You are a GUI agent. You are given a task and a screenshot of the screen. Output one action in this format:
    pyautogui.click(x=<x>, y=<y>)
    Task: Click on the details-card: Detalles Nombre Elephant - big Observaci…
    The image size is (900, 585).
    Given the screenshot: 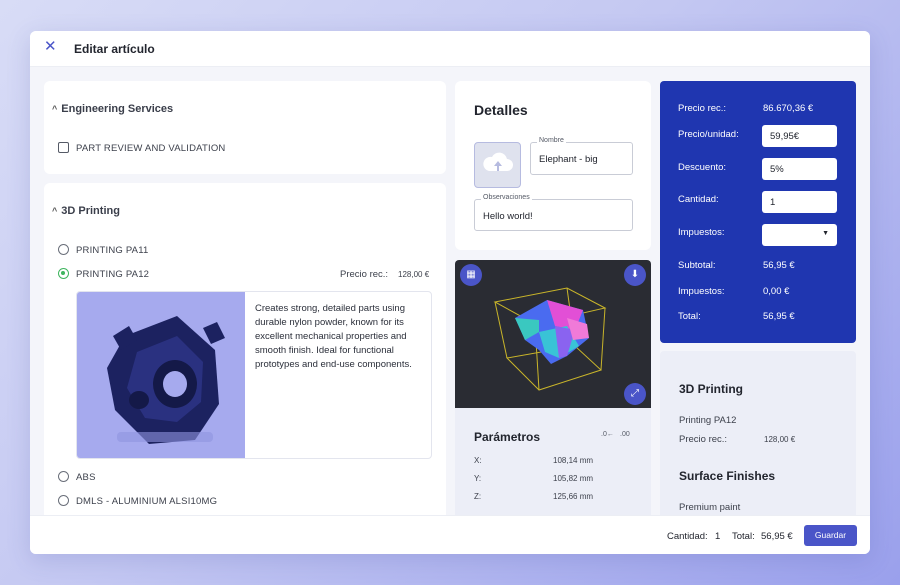 What is the action you would take?
    pyautogui.click(x=553, y=165)
    